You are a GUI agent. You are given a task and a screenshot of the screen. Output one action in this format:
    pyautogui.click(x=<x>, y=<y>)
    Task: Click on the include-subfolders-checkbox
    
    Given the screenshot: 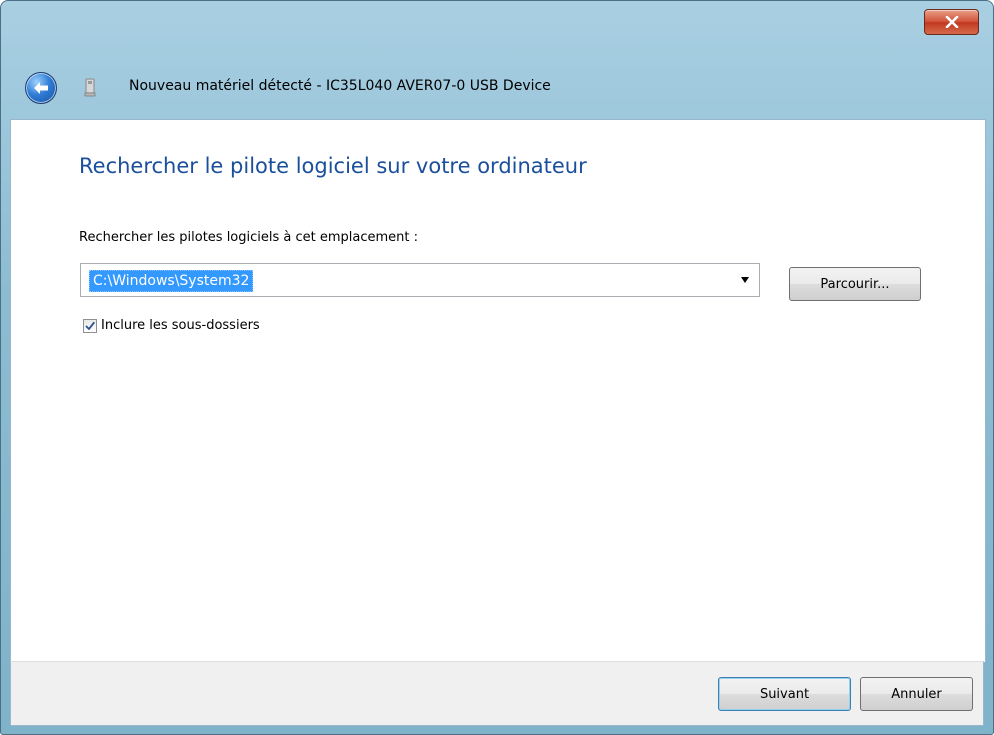 What is the action you would take?
    pyautogui.click(x=90, y=325)
    